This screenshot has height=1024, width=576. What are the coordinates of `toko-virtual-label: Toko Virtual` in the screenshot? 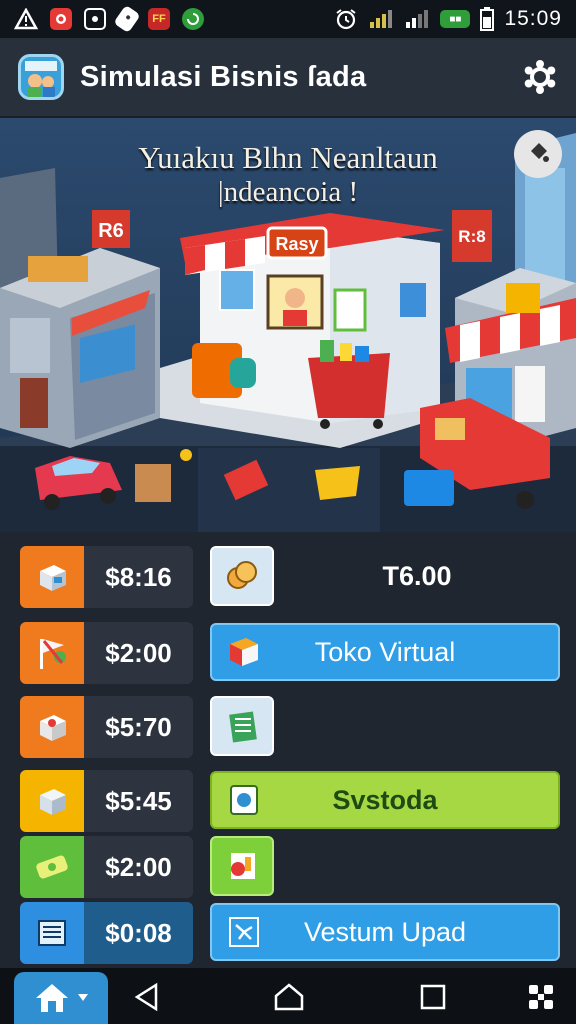 It's located at (385, 651).